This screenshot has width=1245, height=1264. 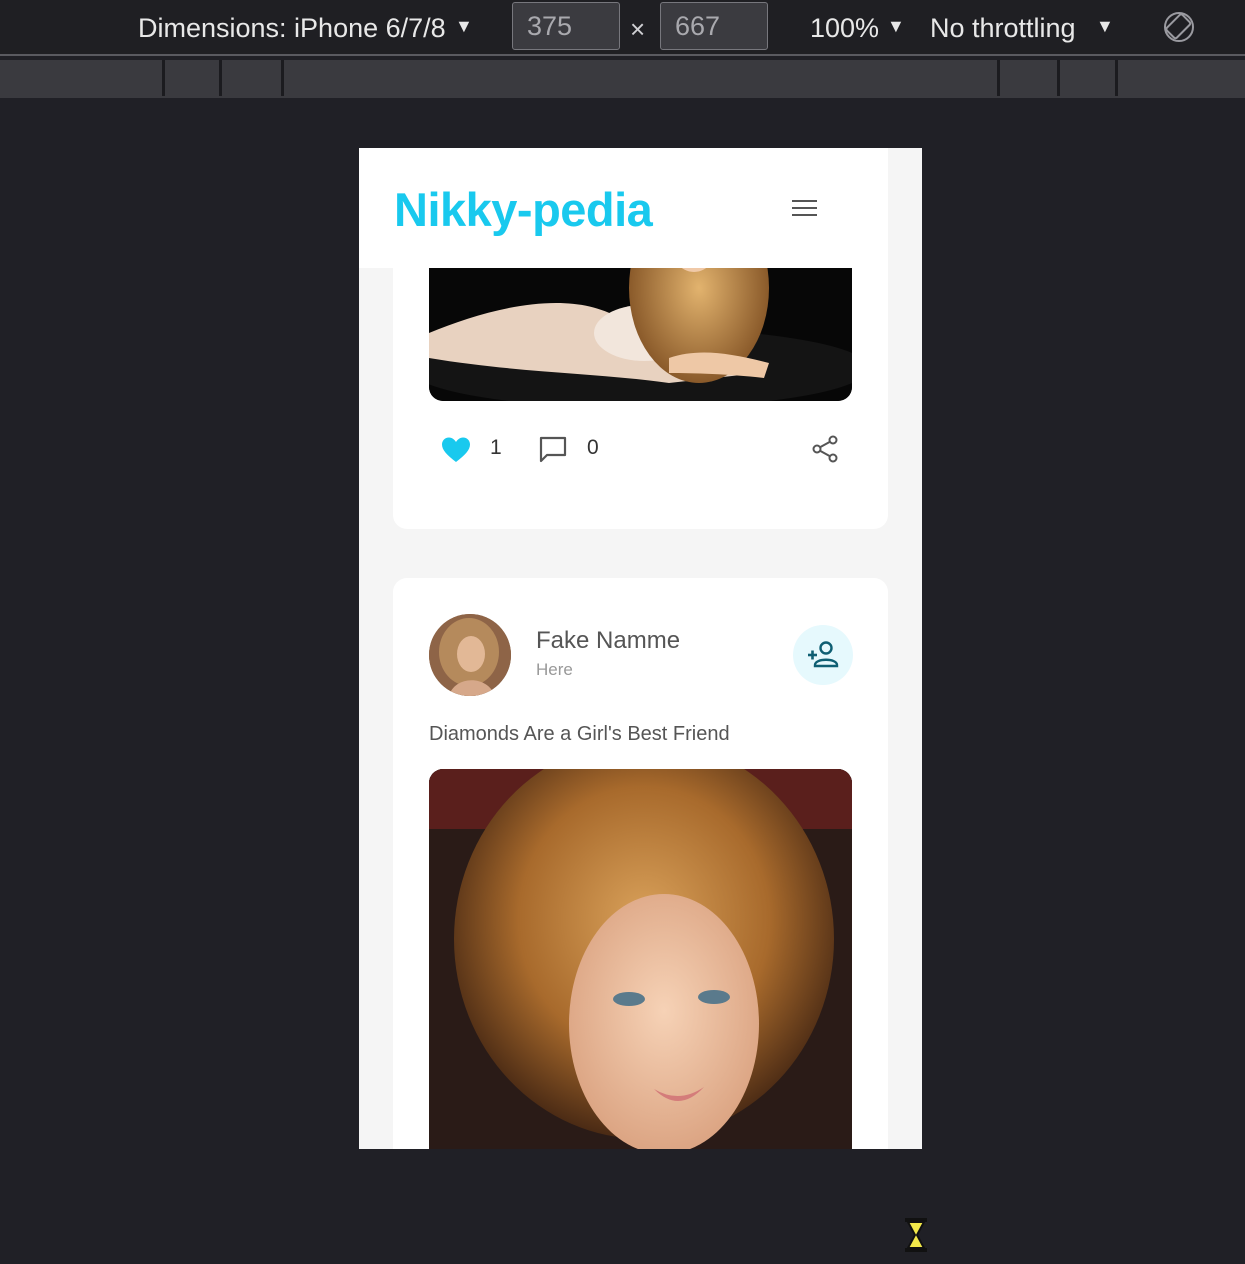 I want to click on throttling-dropdown-icon: ▼, so click(x=1105, y=26).